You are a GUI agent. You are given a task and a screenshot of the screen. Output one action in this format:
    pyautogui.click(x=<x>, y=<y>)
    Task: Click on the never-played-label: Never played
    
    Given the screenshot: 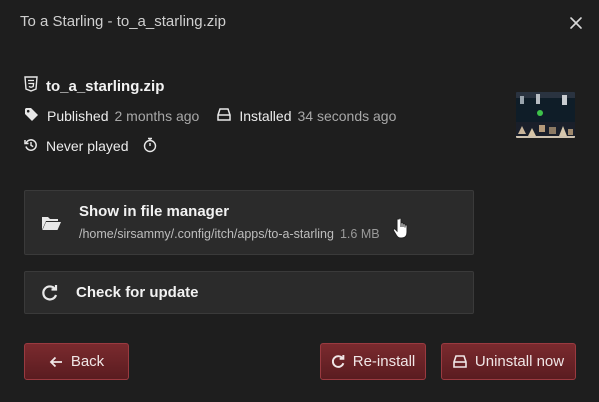 What is the action you would take?
    pyautogui.click(x=87, y=146)
    